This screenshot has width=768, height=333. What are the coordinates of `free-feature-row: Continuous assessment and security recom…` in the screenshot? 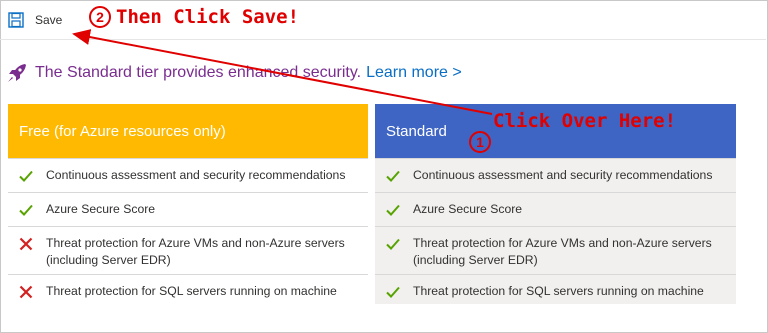 It's located at (188, 175).